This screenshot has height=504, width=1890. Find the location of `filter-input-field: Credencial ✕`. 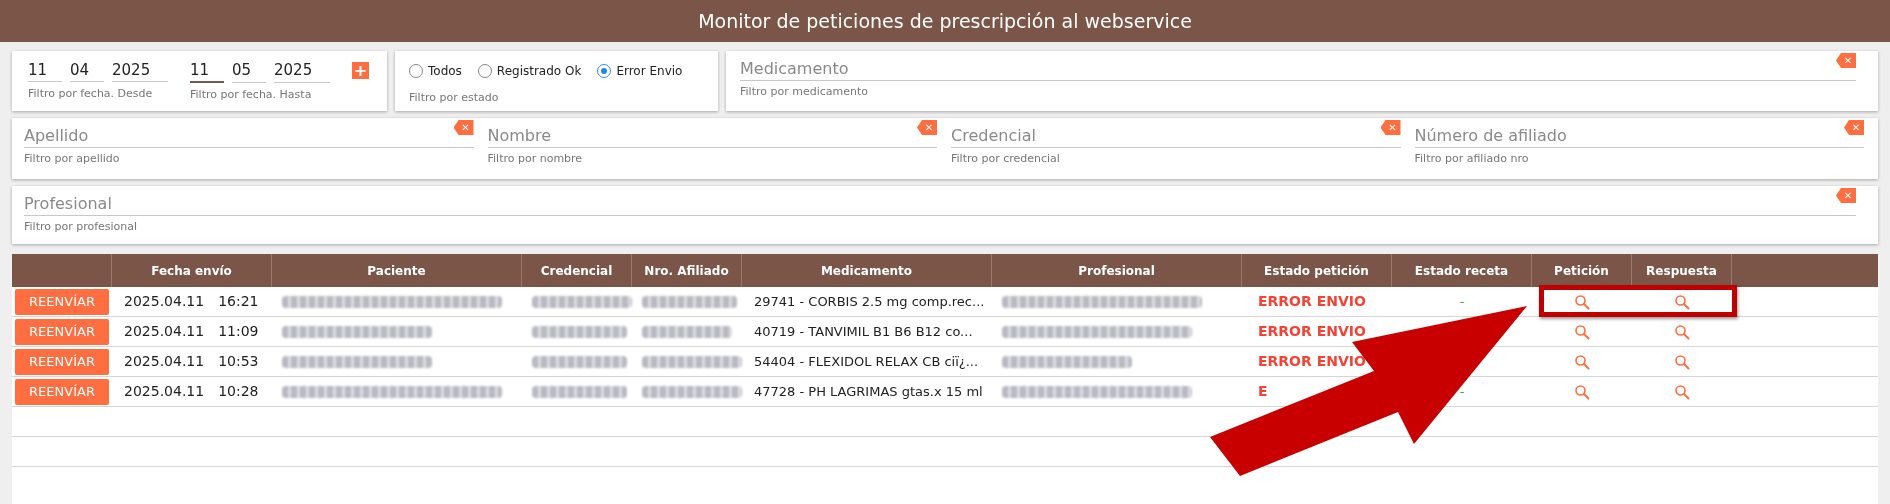

filter-input-field: Credencial ✕ is located at coordinates (1176, 135).